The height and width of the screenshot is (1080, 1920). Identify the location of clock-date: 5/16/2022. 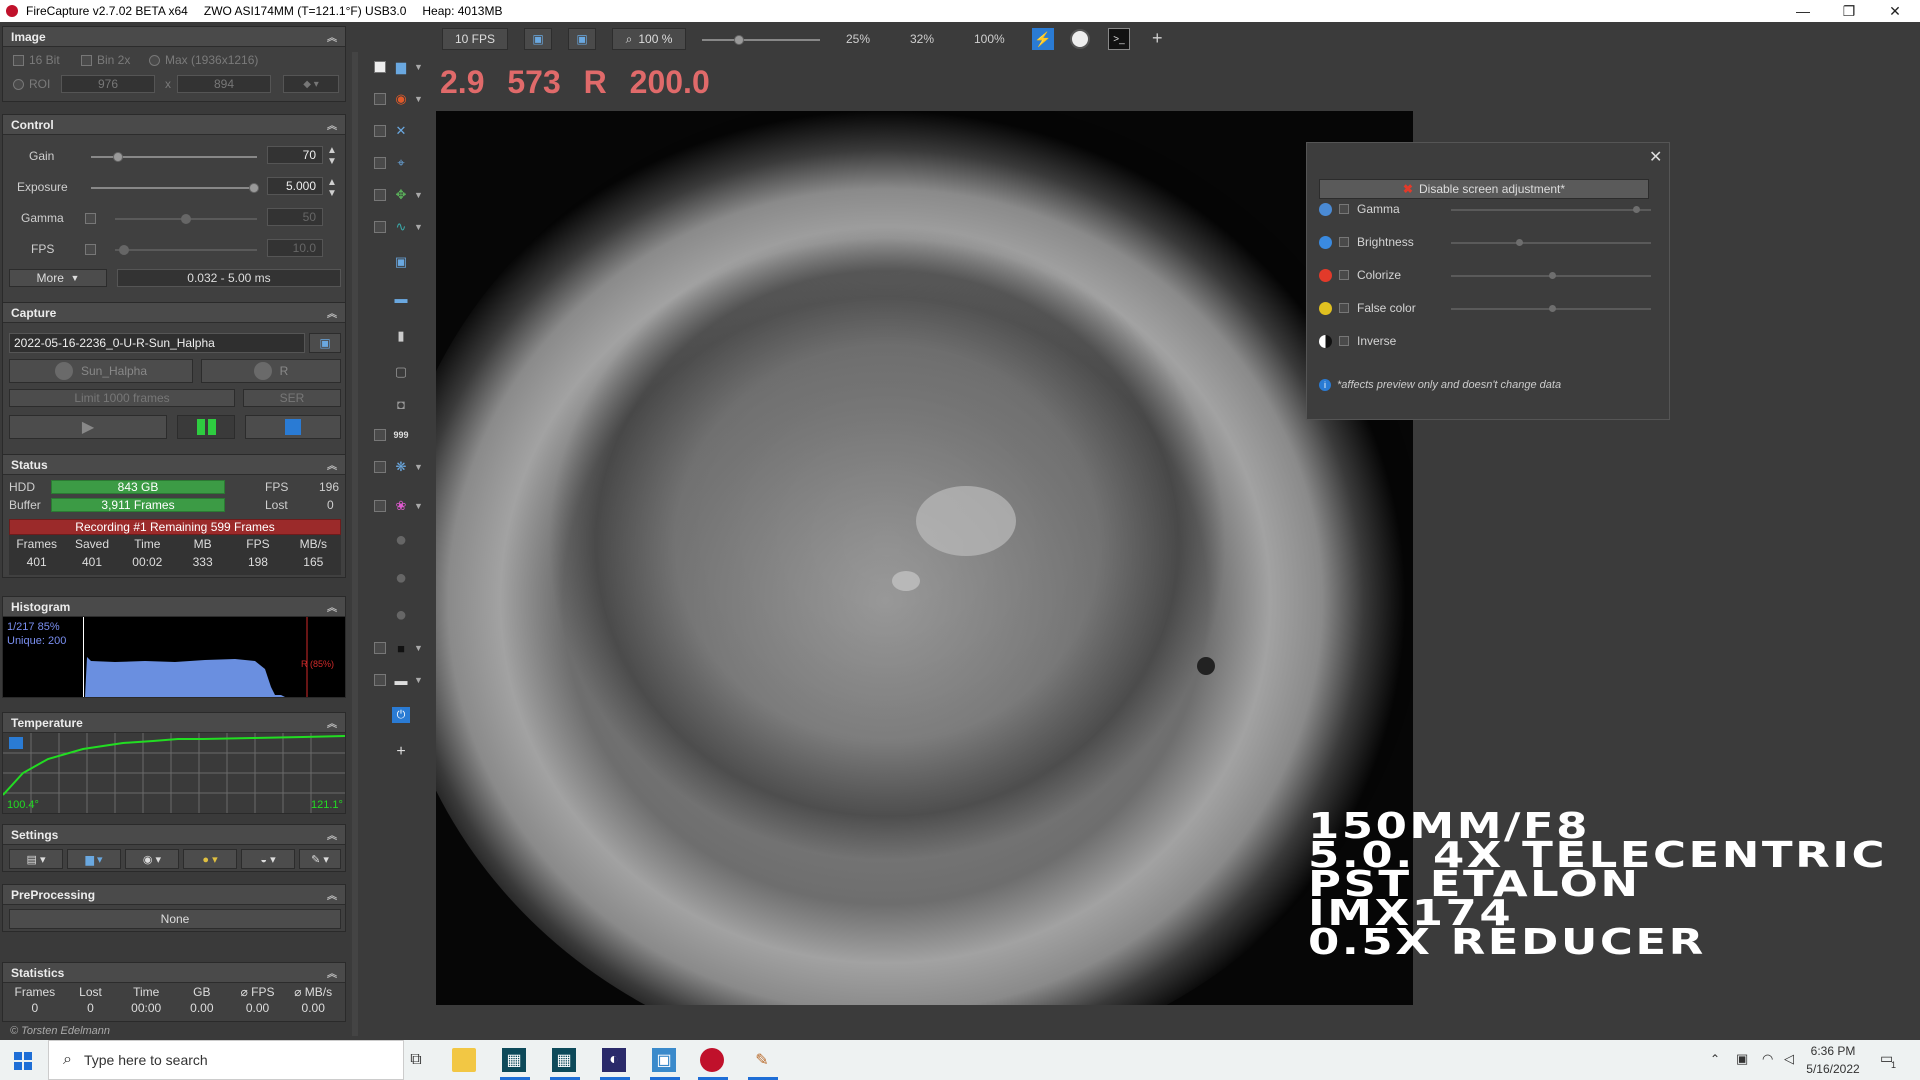
(1833, 1069).